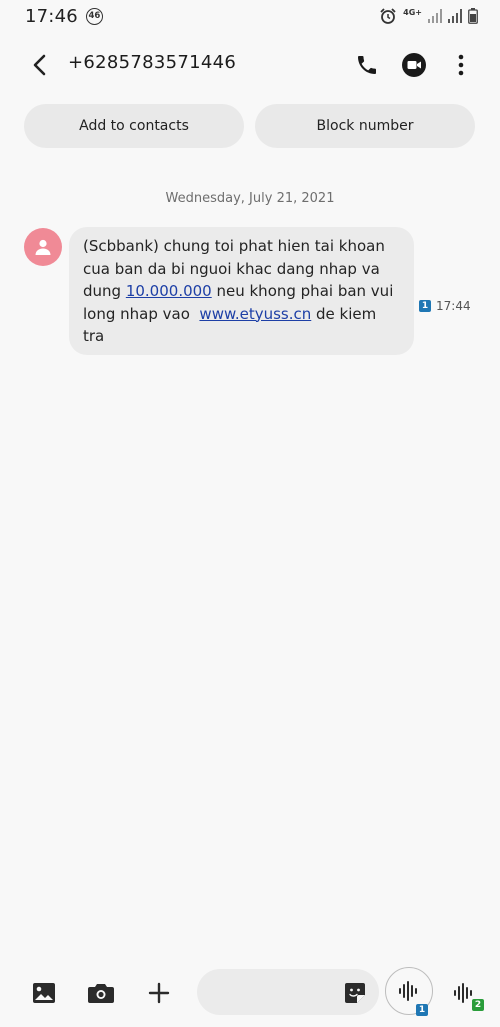 This screenshot has width=500, height=1027. I want to click on sticker-icon, so click(355, 993).